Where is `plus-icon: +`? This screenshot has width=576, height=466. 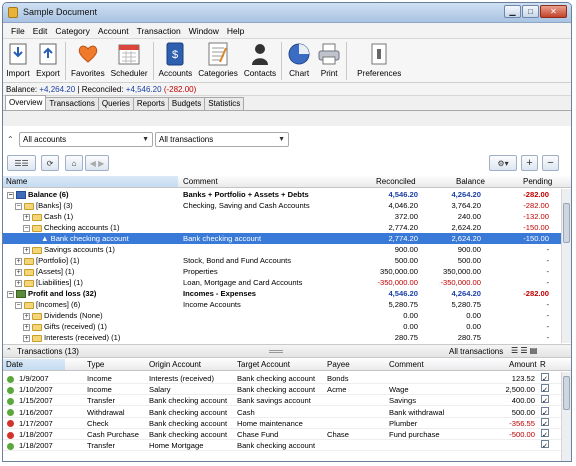 plus-icon: + is located at coordinates (529, 163).